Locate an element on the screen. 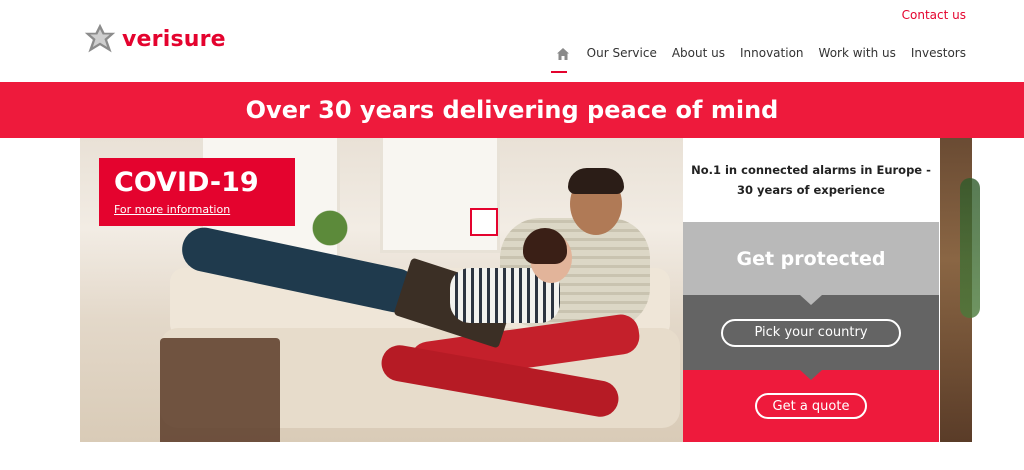 The height and width of the screenshot is (470, 1024). nav-our-service: Our Service is located at coordinates (622, 53).